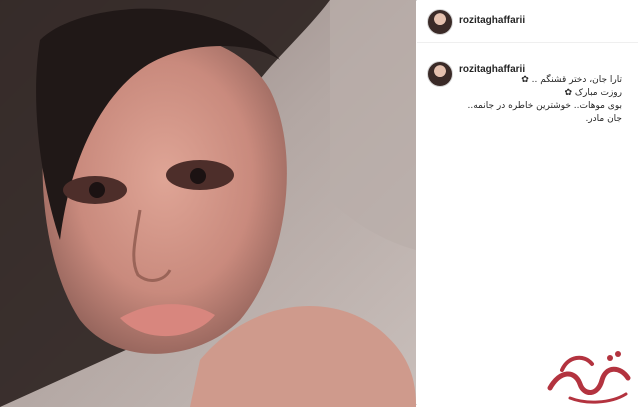  Describe the element at coordinates (593, 93) in the screenshot. I see `caption-line: روزت مبارک ✿` at that location.